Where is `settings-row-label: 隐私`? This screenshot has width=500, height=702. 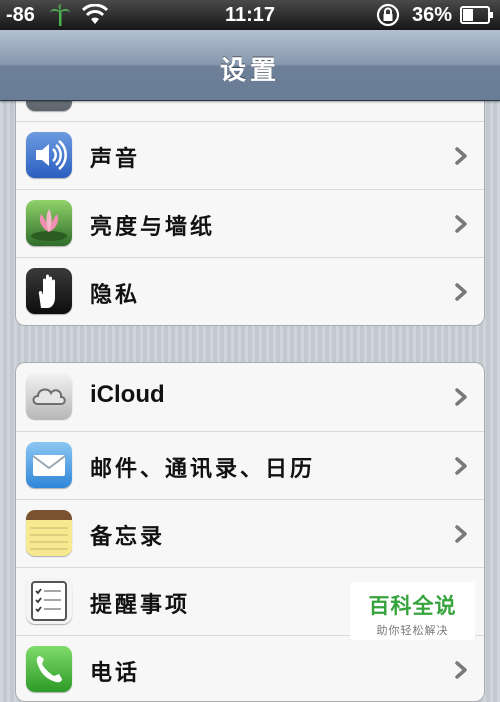
settings-row-label: 隐私 is located at coordinates (115, 295).